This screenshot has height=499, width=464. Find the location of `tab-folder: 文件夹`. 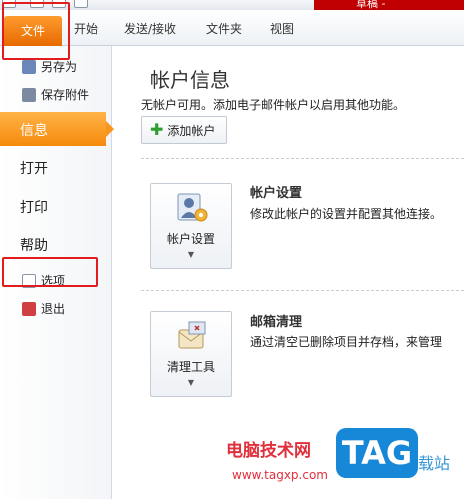

tab-folder: 文件夹 is located at coordinates (224, 28).